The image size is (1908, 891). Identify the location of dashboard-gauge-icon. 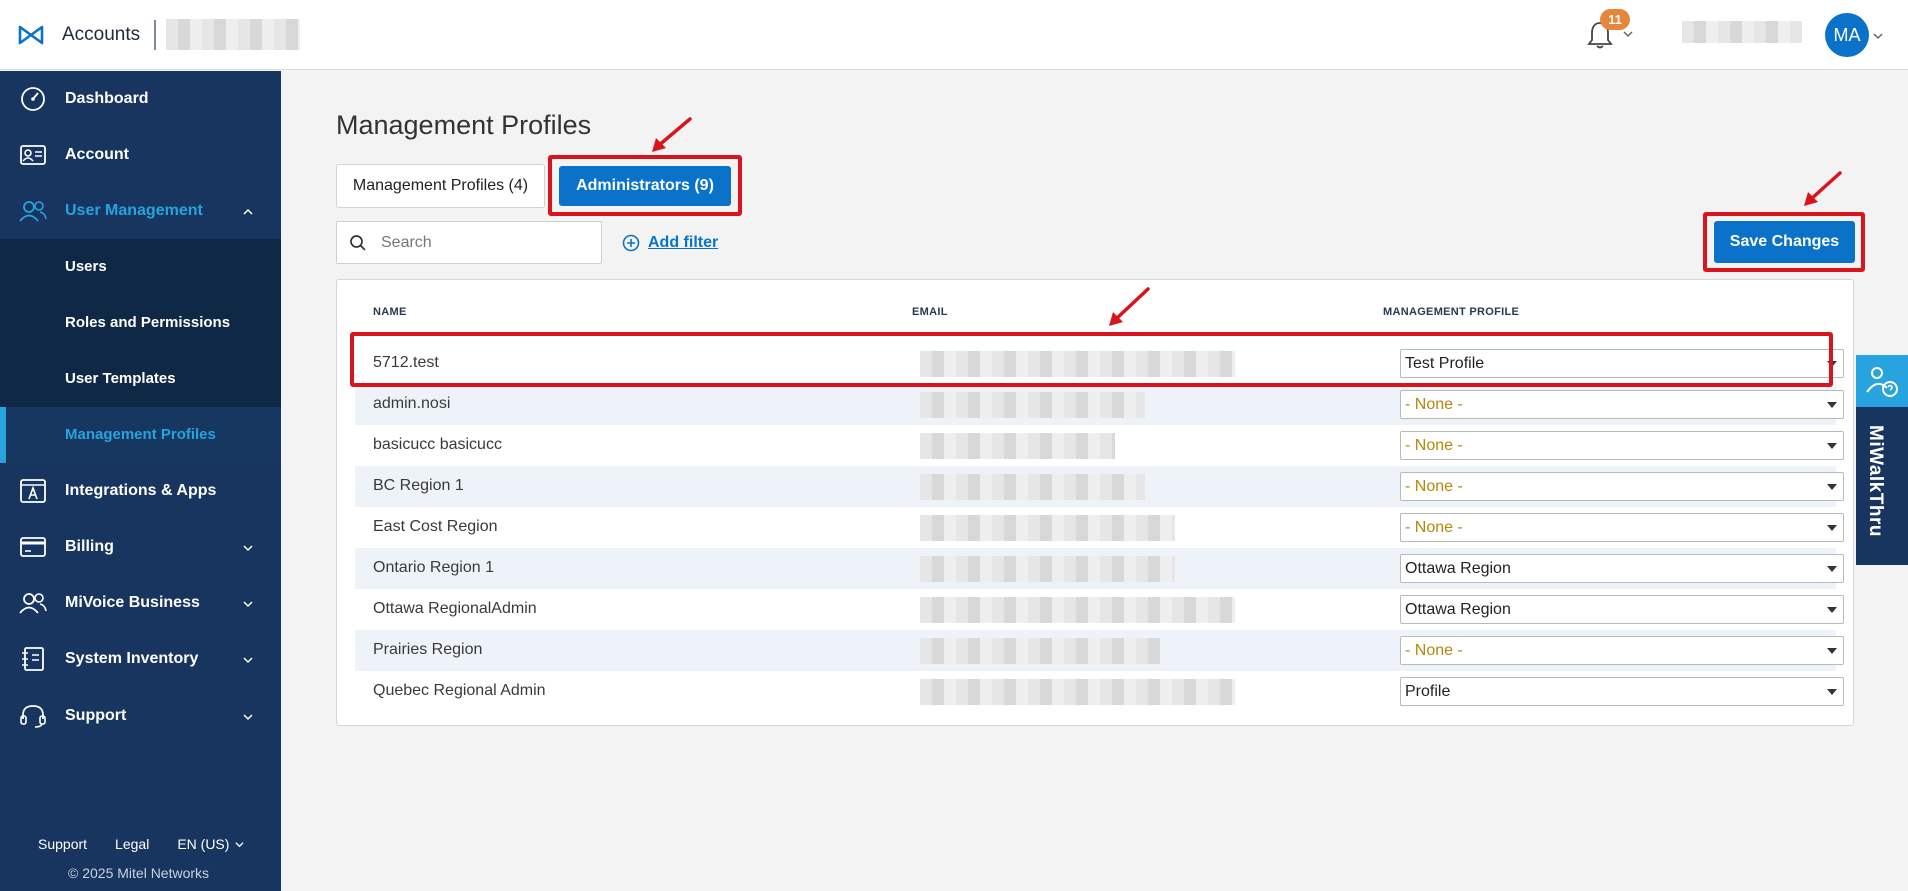
(33, 99).